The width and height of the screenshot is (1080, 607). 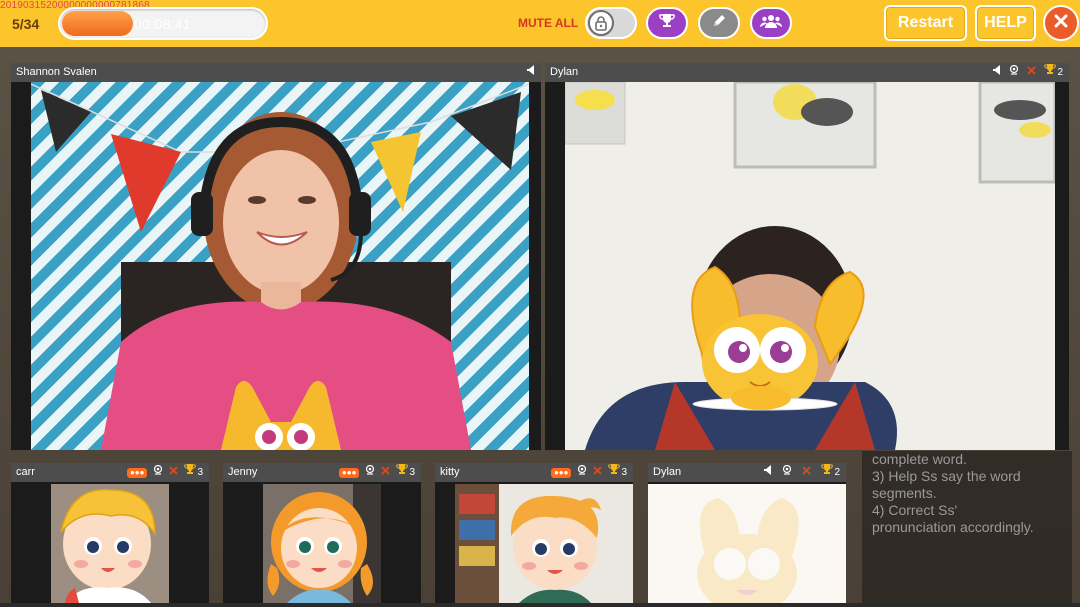 I want to click on participant-name: carr, so click(x=25, y=472).